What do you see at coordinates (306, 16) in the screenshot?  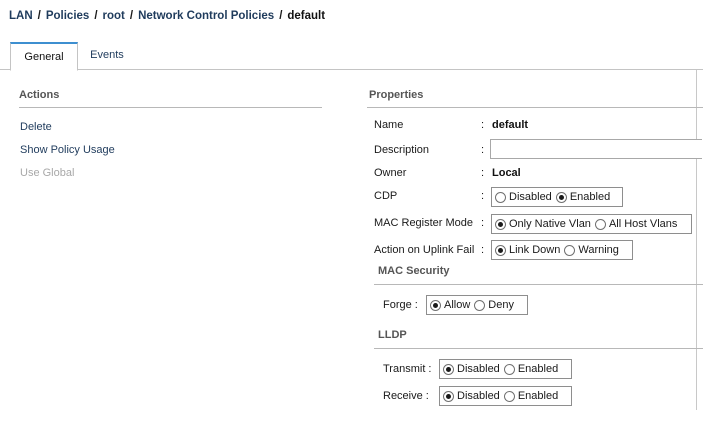 I see `breadcrumb-current: default` at bounding box center [306, 16].